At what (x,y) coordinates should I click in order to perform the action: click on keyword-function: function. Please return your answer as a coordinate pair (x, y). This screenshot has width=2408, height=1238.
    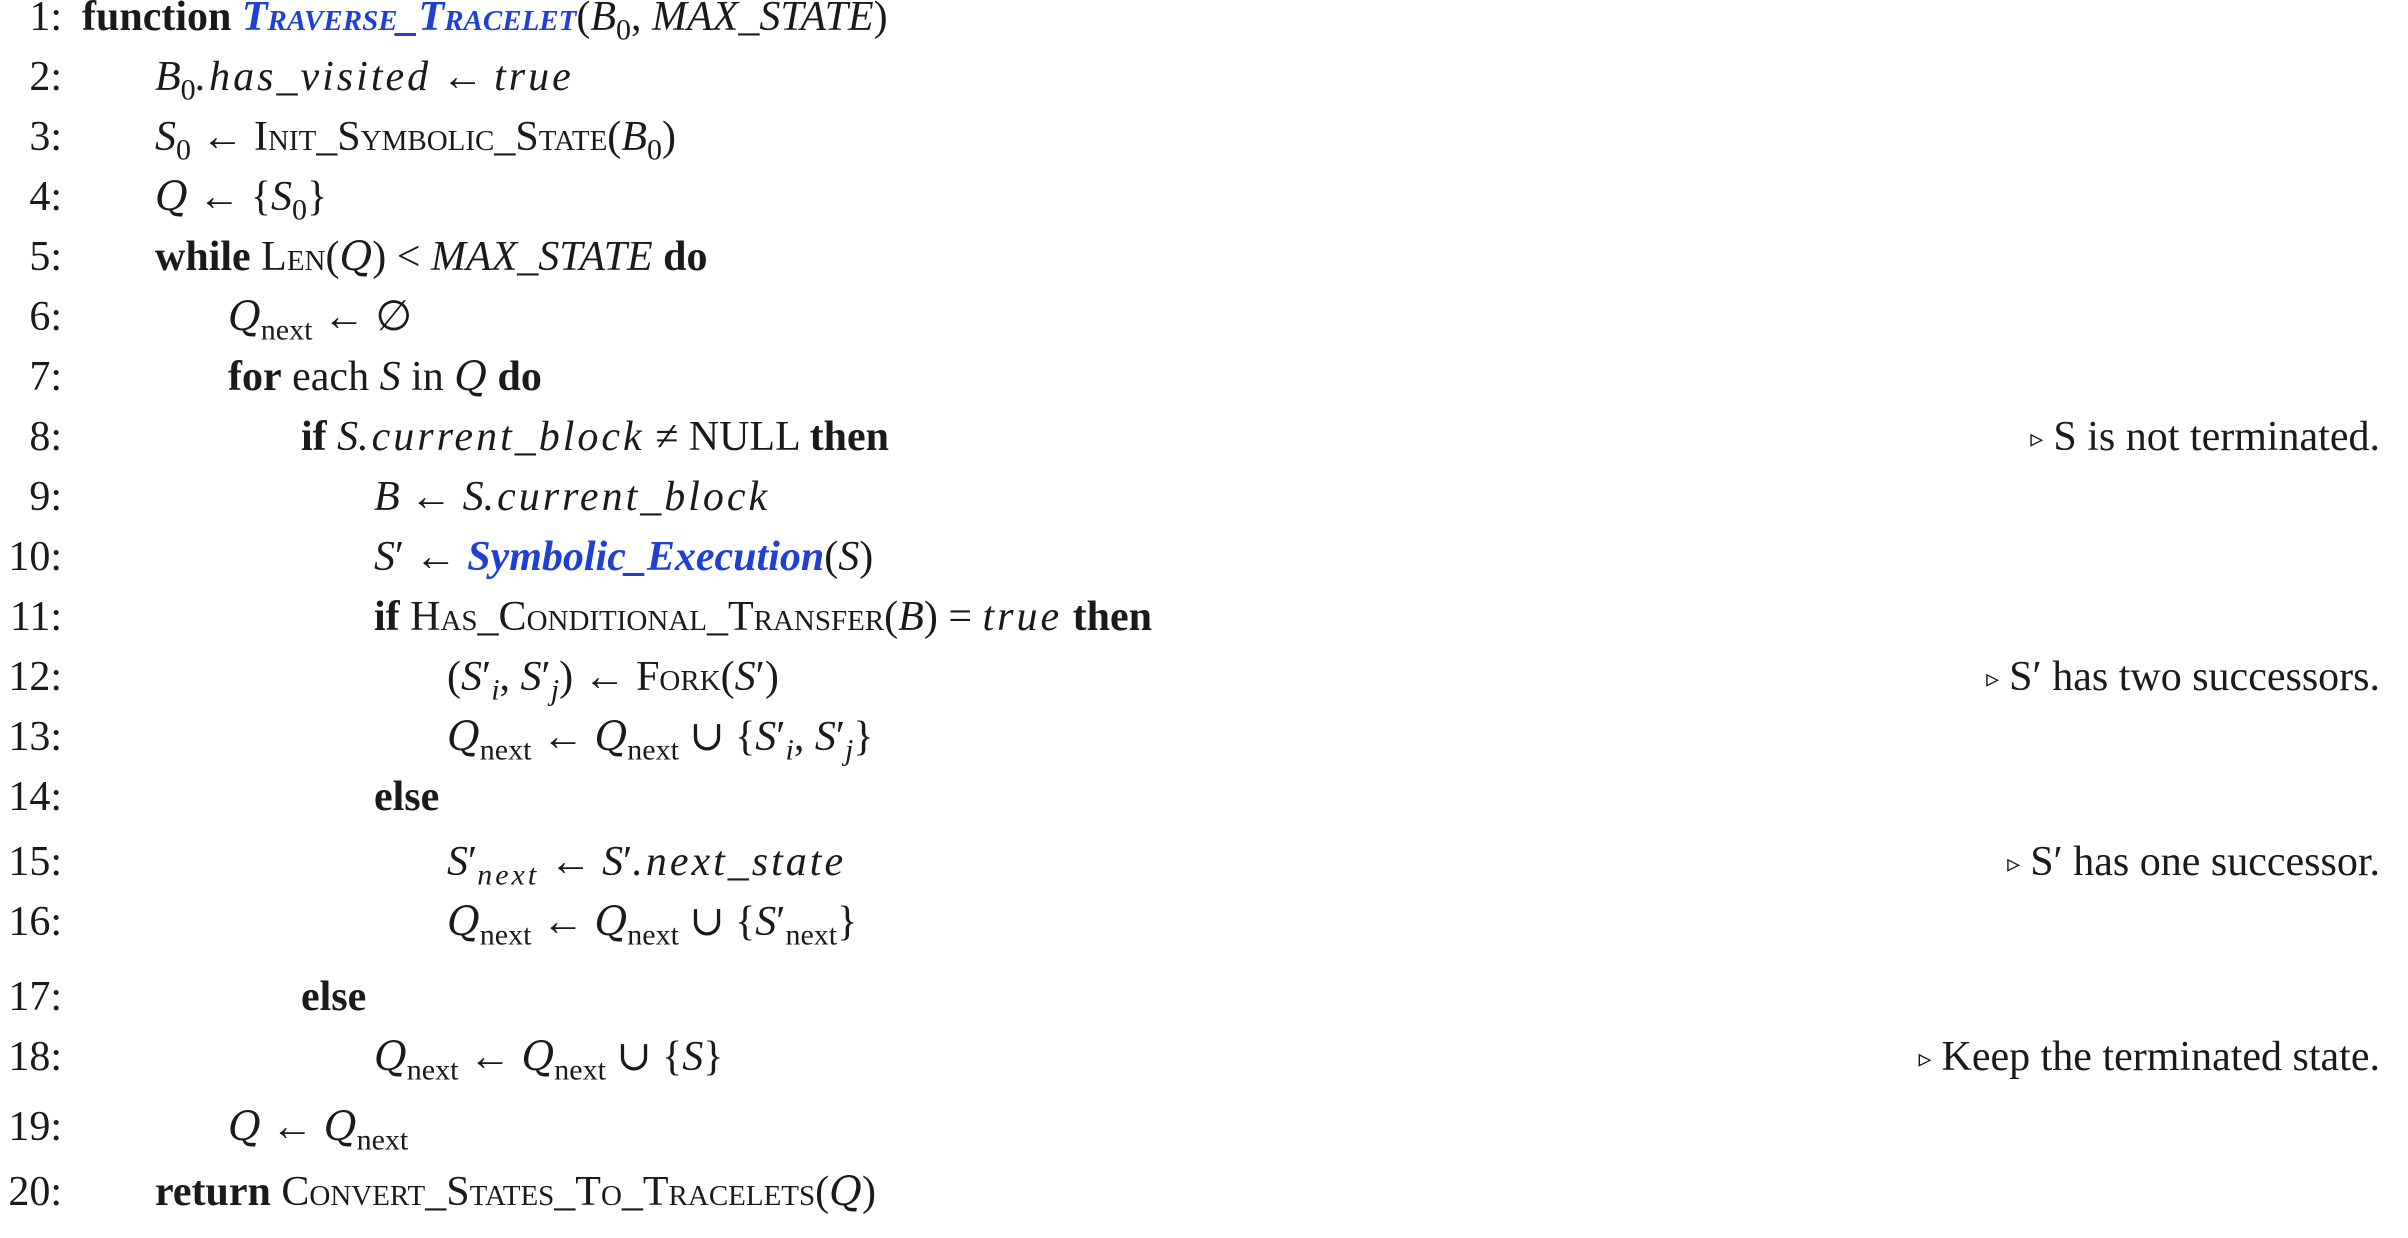
    Looking at the image, I should click on (157, 20).